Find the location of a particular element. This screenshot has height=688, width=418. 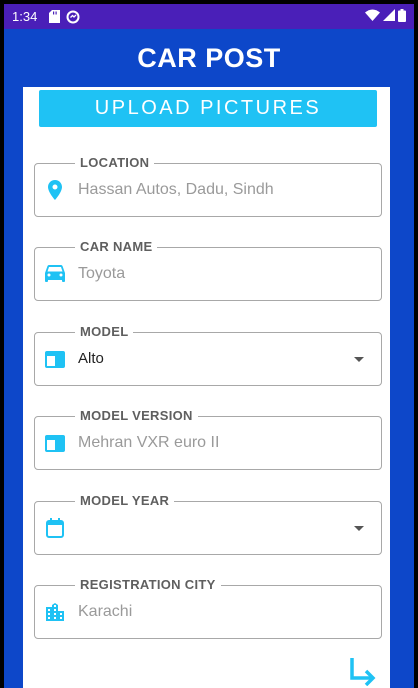

model-dropdown: MODEL Alto is located at coordinates (208, 355).